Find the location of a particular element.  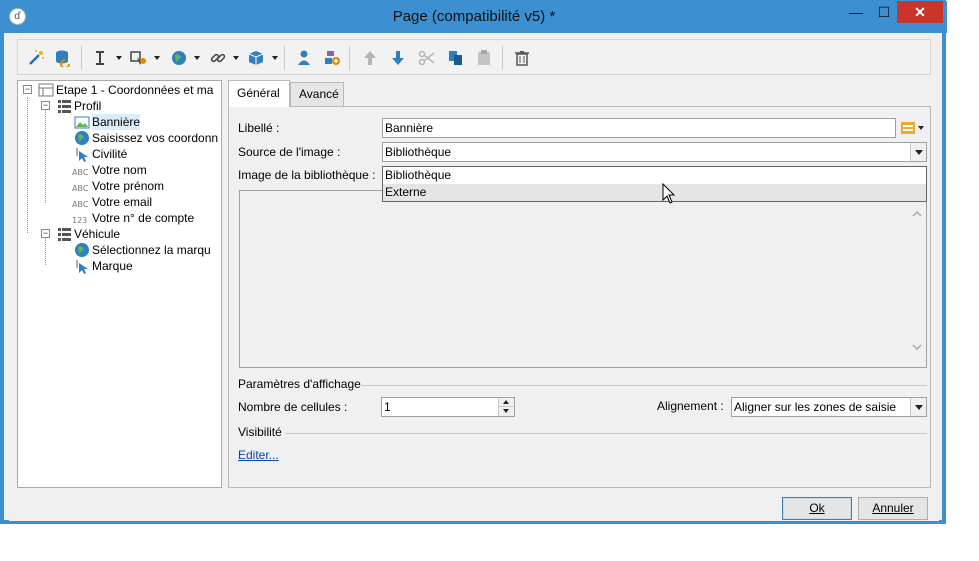

copy-icon is located at coordinates (456, 58).